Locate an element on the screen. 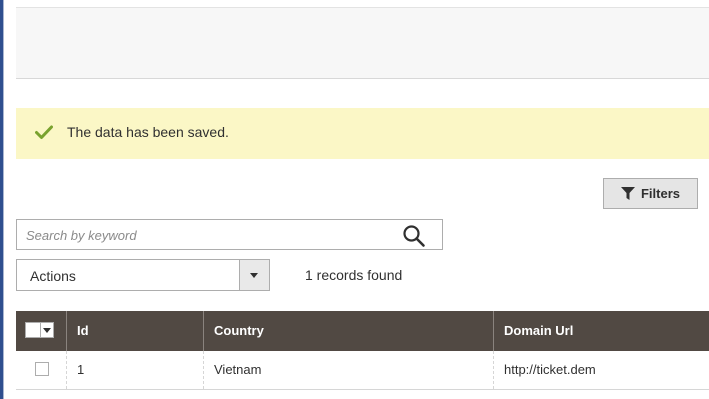 The width and height of the screenshot is (709, 399). row-checkbox is located at coordinates (42, 369).